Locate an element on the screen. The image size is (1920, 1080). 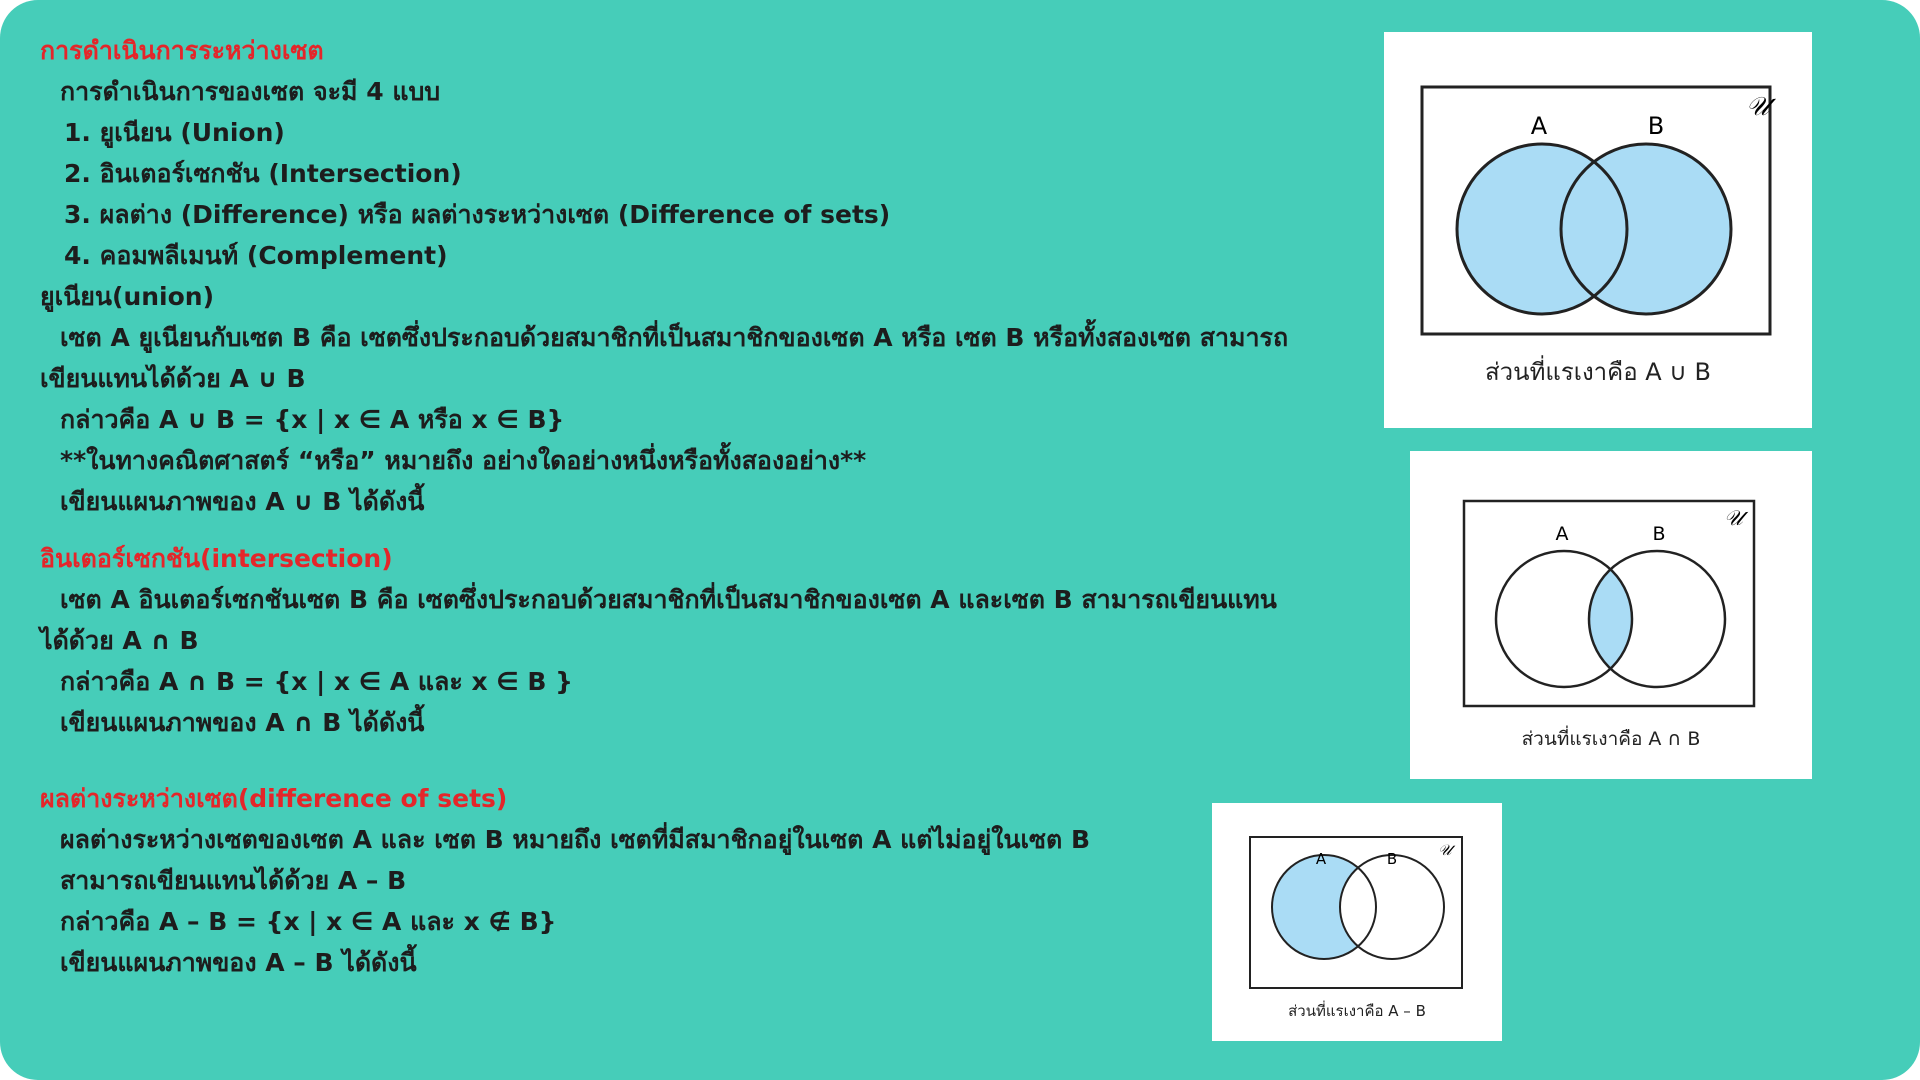
union-set-builder: กล่าวคือ A ∪ B = {x | x ∈ A หรือ x ∈ B} is located at coordinates (312, 419).